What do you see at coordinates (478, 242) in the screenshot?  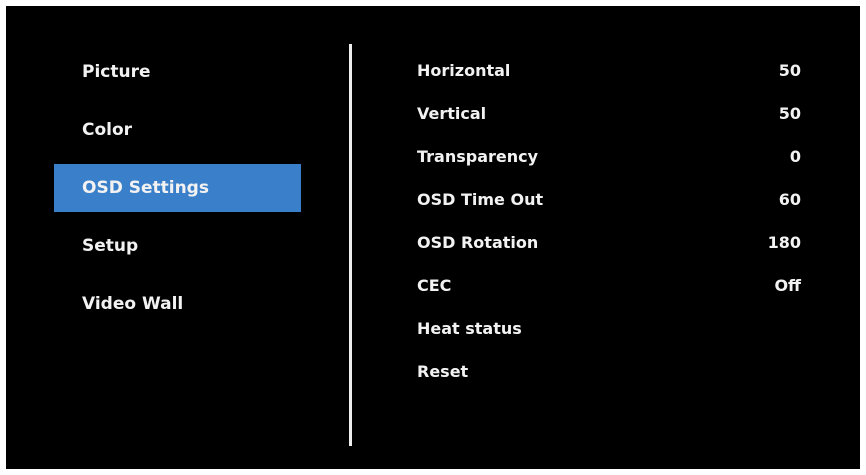 I see `setting-label: OSD Rotation` at bounding box center [478, 242].